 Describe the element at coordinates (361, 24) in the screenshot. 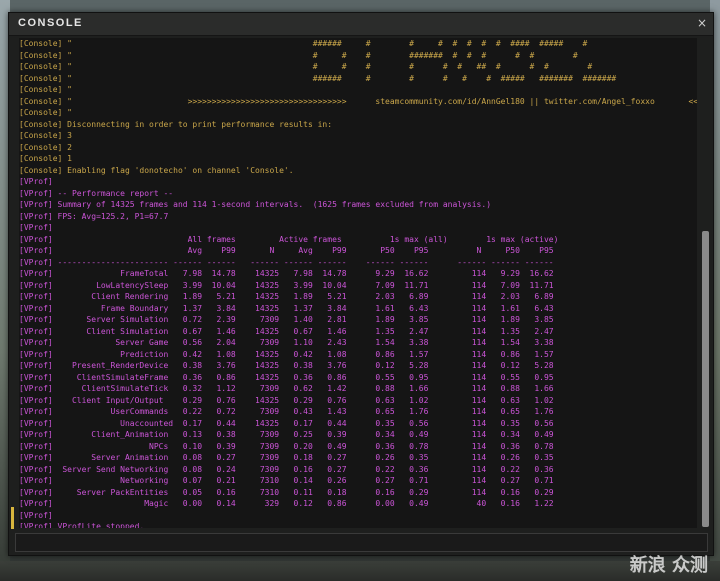

I see `console-titlebar: CONSOLE ×` at that location.